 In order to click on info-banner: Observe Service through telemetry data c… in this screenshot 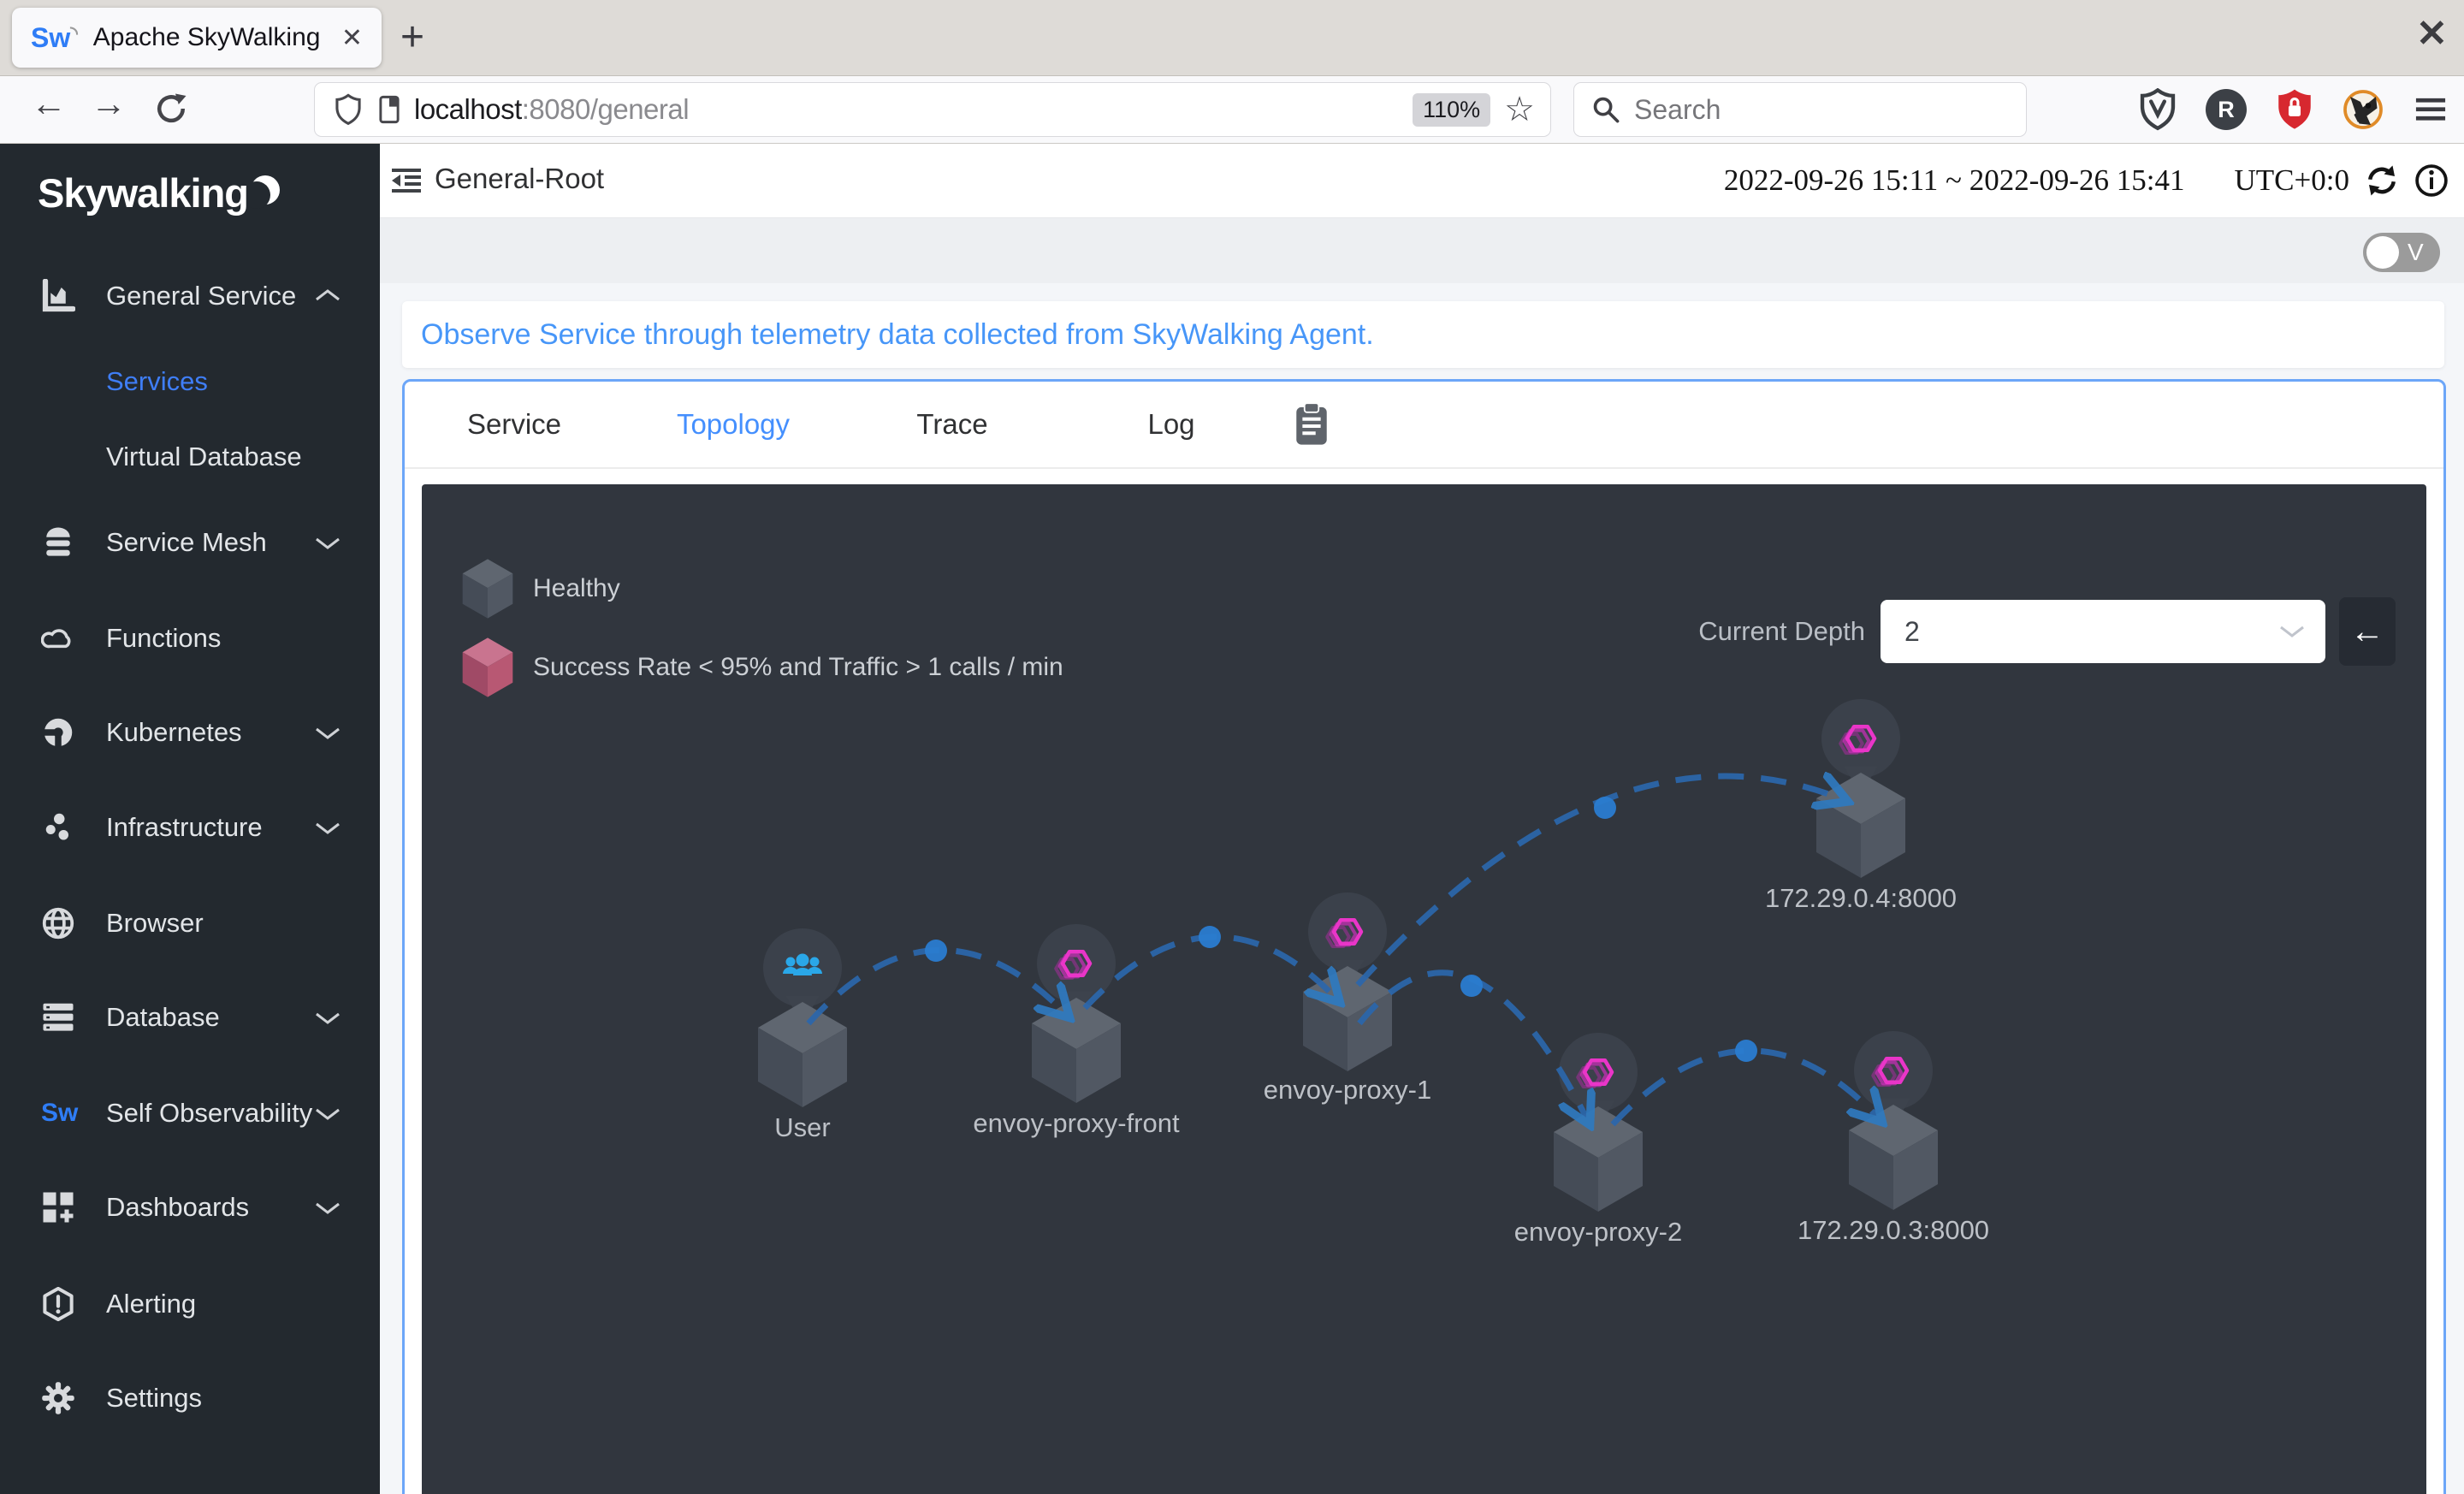, I will do `click(1423, 334)`.